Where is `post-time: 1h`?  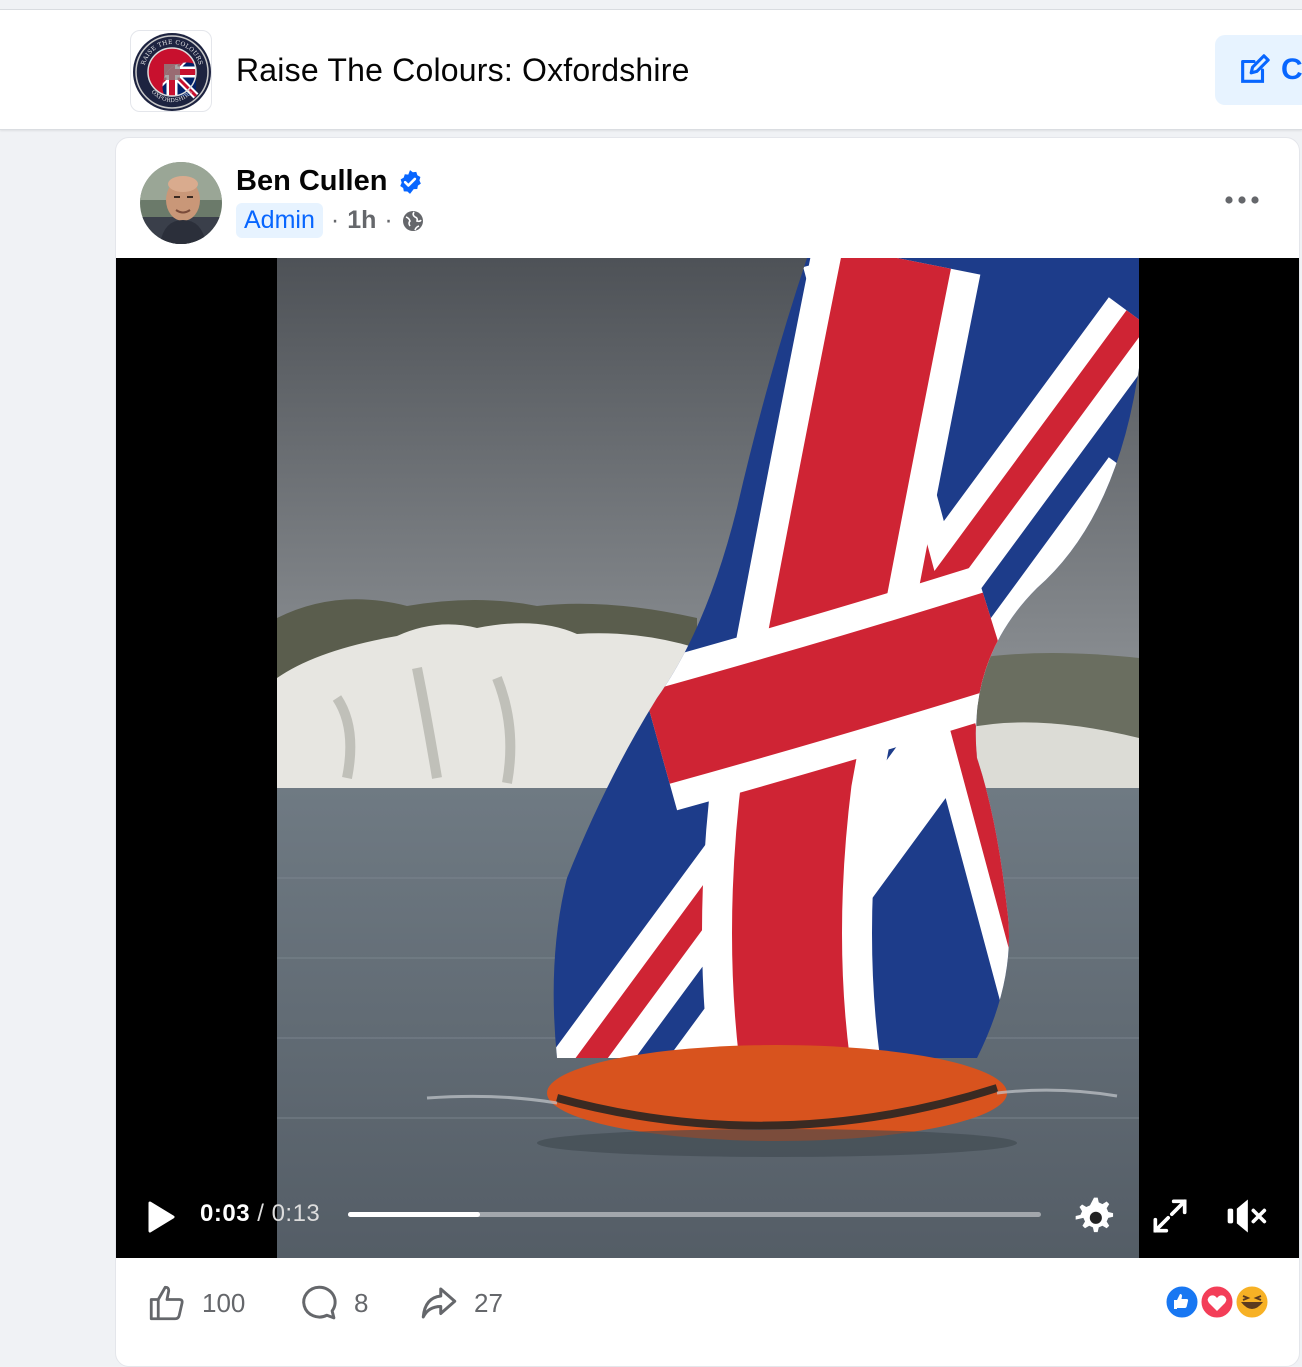 post-time: 1h is located at coordinates (361, 220).